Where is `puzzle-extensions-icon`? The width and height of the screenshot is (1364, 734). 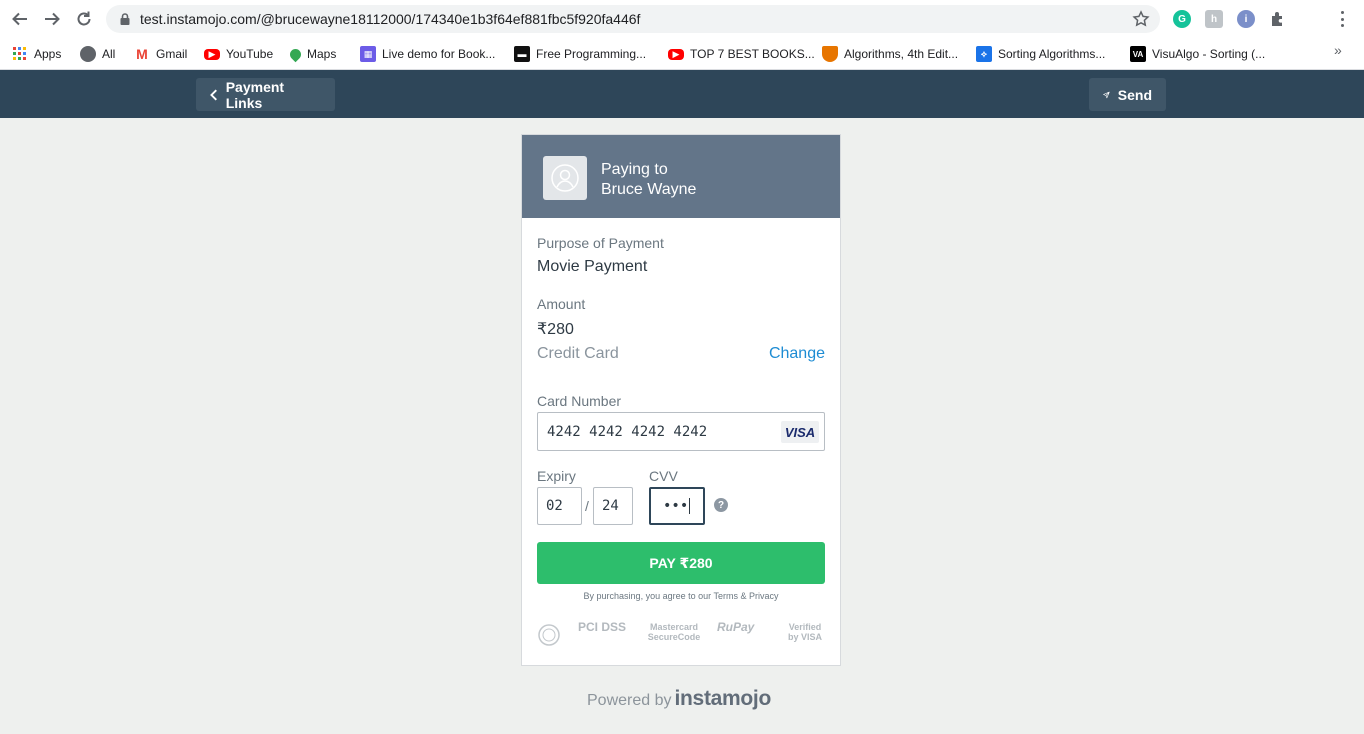
puzzle-extensions-icon is located at coordinates (1278, 19).